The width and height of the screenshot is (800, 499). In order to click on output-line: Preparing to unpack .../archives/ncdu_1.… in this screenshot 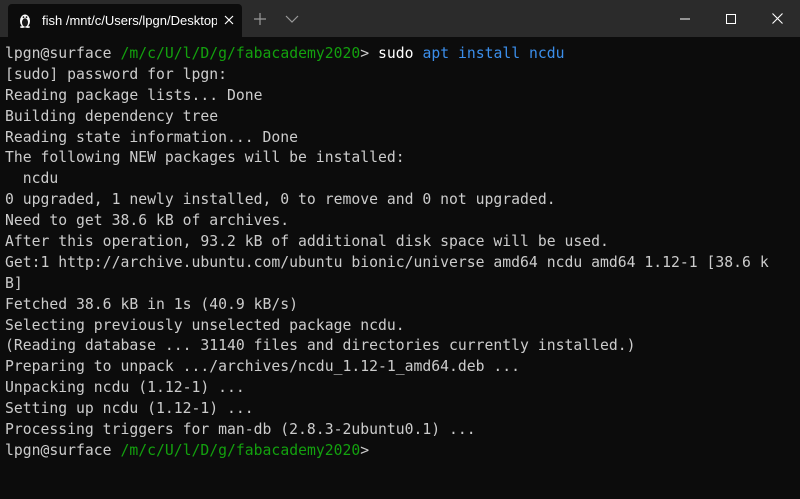, I will do `click(263, 367)`.